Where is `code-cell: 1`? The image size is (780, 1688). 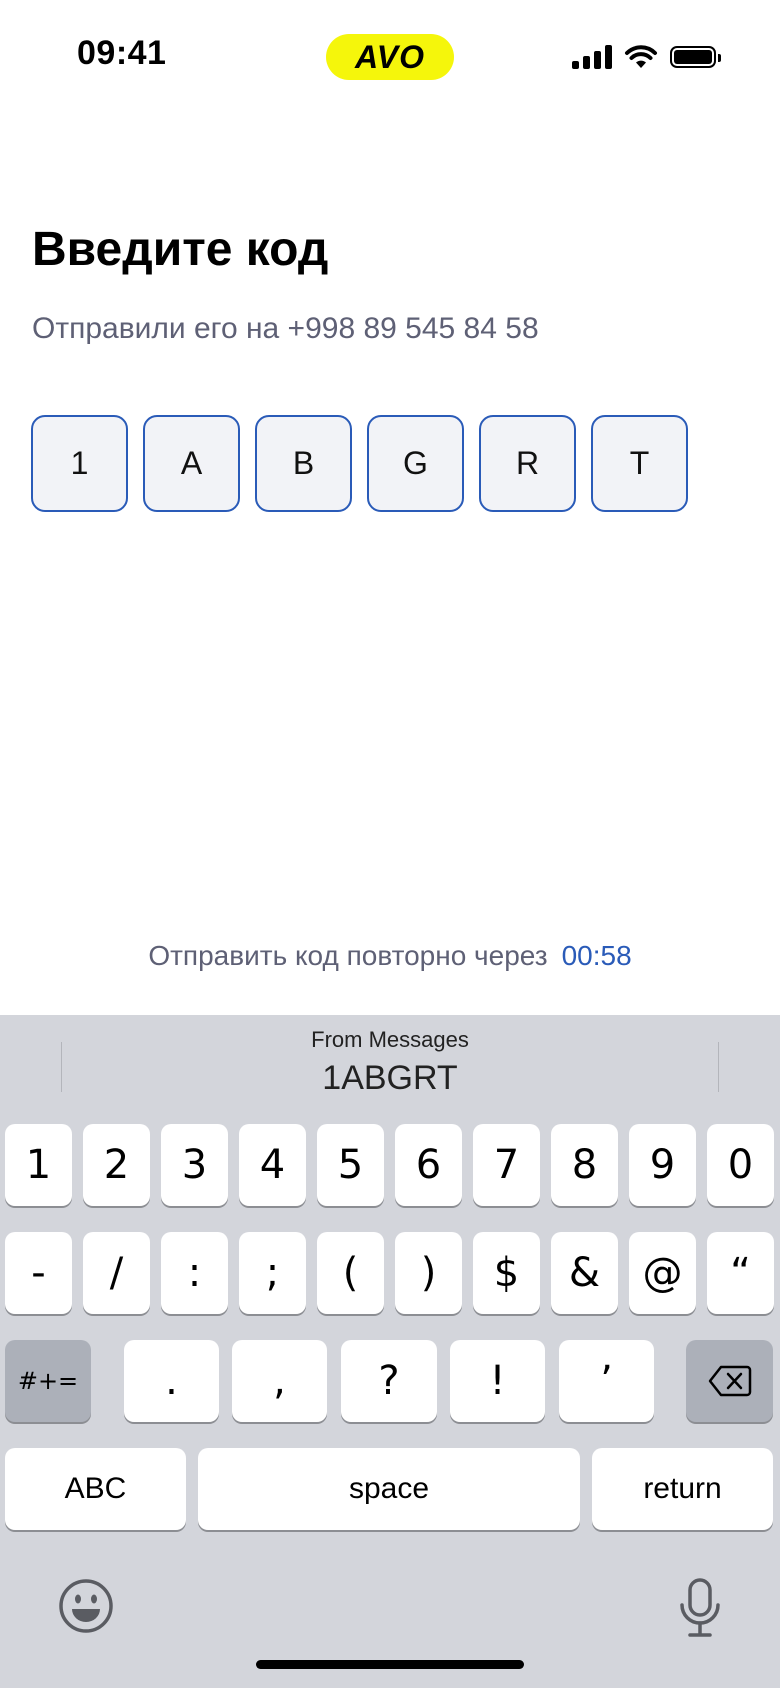
code-cell: 1 is located at coordinates (79, 463).